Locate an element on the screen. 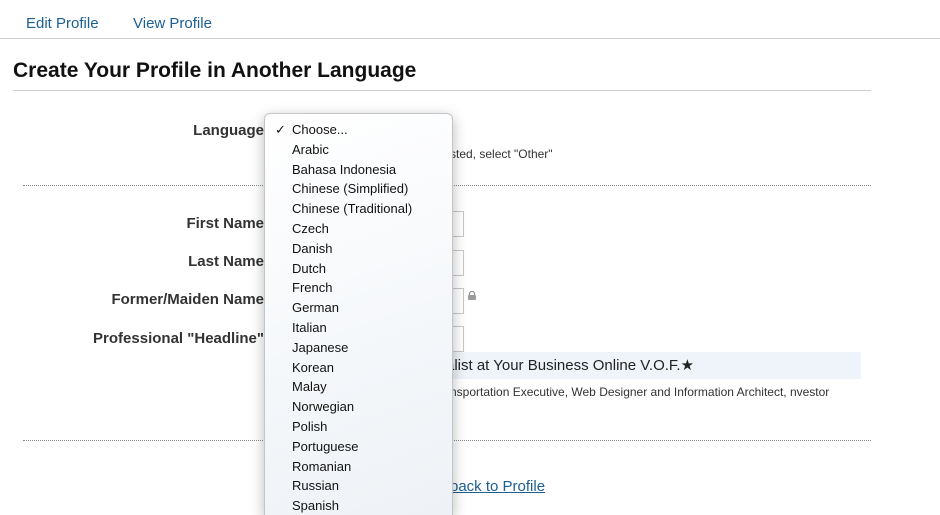 The width and height of the screenshot is (940, 515). tab-view-profile: View Profile is located at coordinates (172, 23).